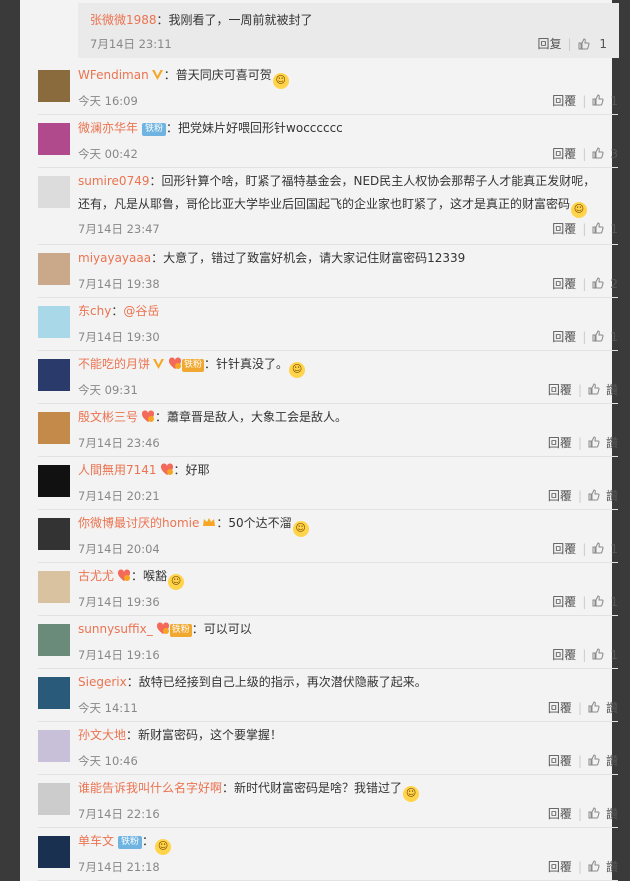 The image size is (630, 881). What do you see at coordinates (123, 20) in the screenshot?
I see `reply-user-link: 张微微1988` at bounding box center [123, 20].